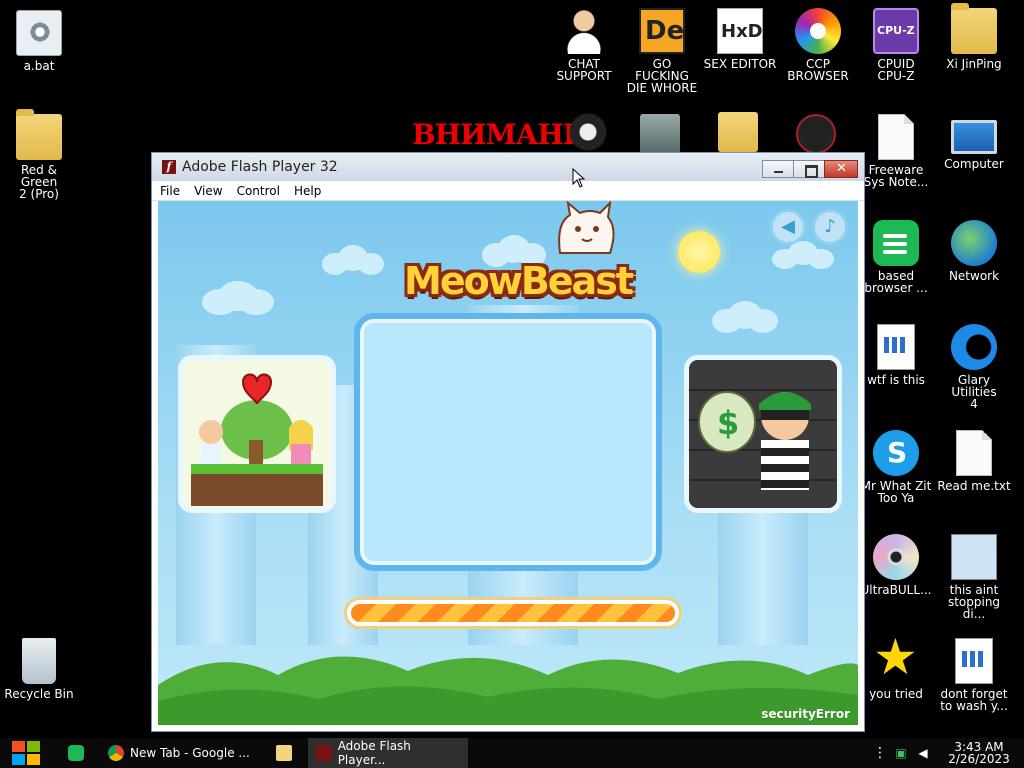 The height and width of the screenshot is (768, 1024). I want to click on window-title: Adobe Flash Player 32, so click(260, 167).